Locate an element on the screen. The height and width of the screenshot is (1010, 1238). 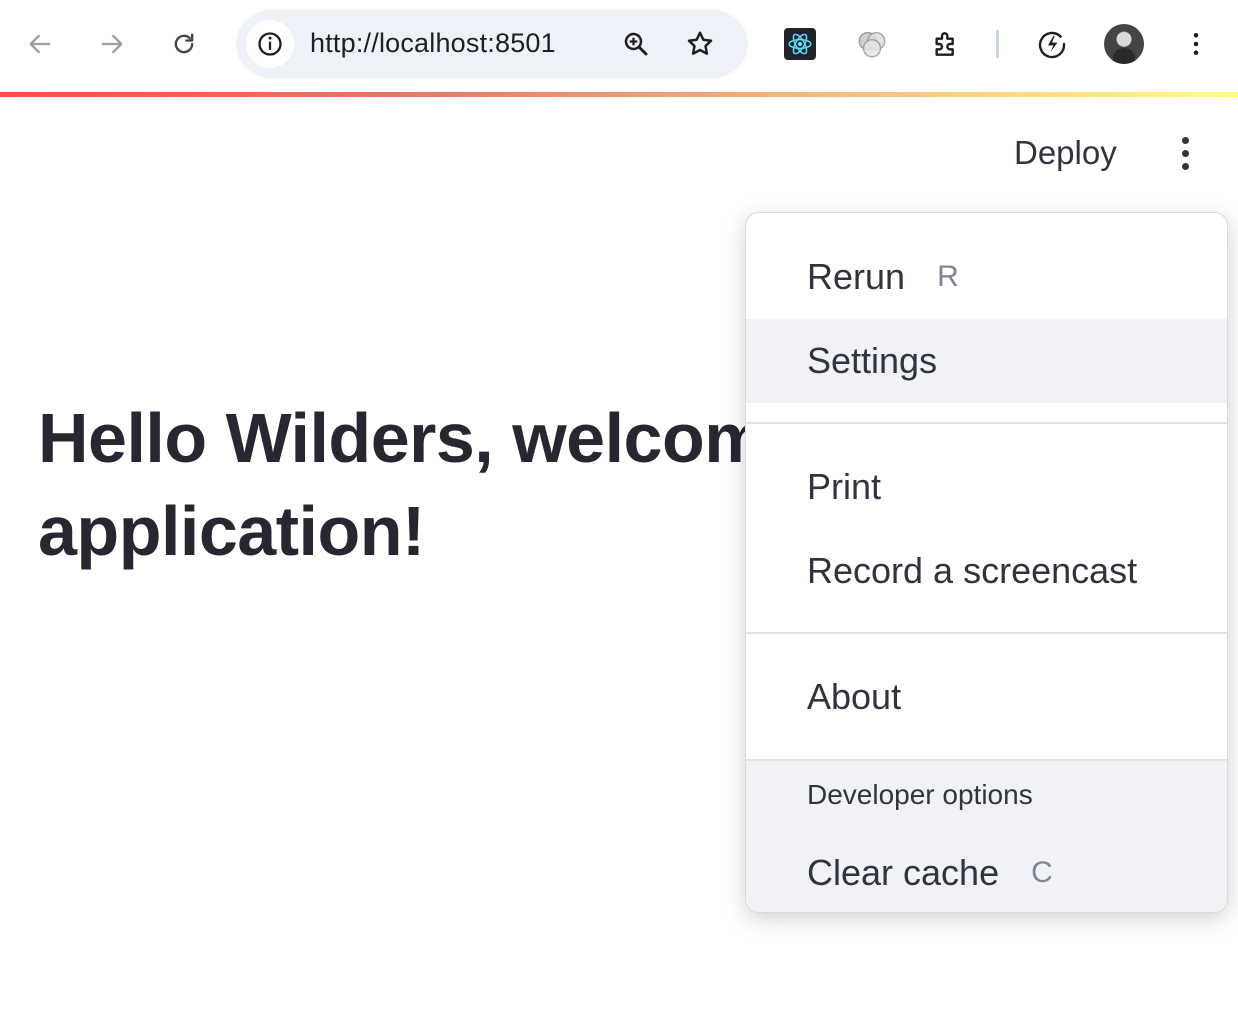
back-arrow-icon is located at coordinates (40, 44).